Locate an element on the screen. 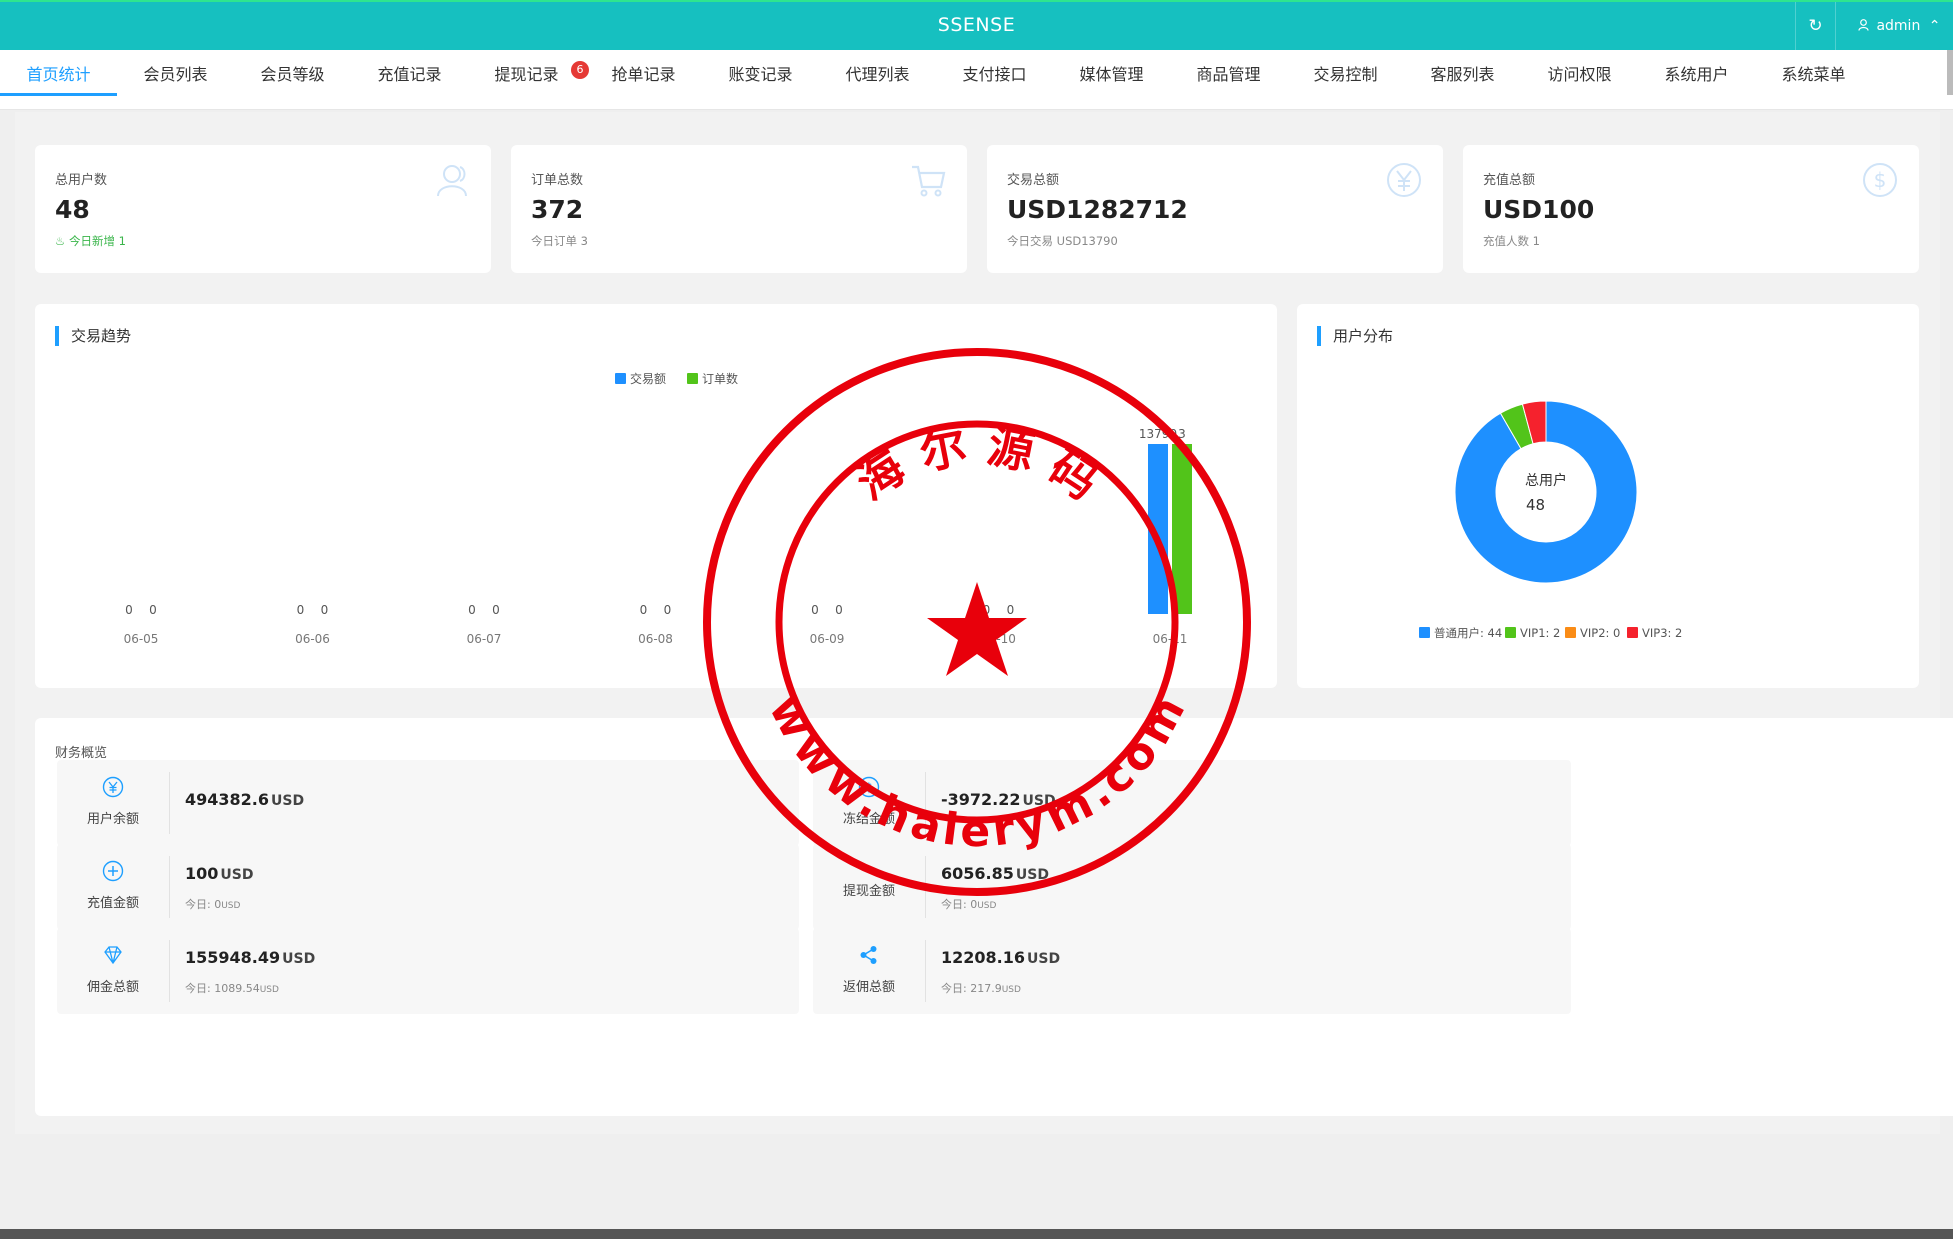 This screenshot has width=1953, height=1239. stat-sub: 今日订单 3 is located at coordinates (559, 241).